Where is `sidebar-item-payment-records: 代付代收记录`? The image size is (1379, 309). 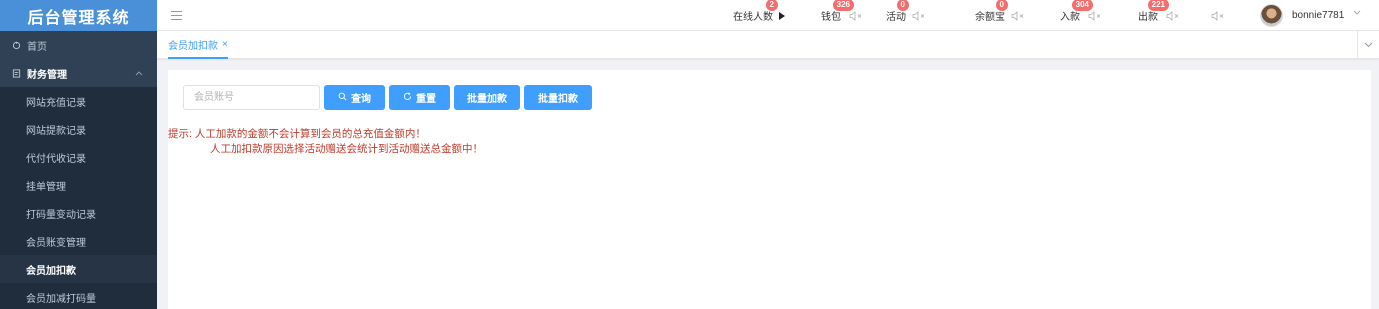
sidebar-item-payment-records: 代付代收记录 is located at coordinates (78, 157).